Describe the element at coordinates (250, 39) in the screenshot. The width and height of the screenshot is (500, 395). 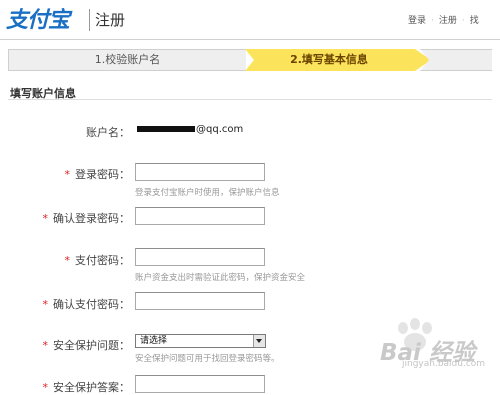
I see `header-divider` at that location.